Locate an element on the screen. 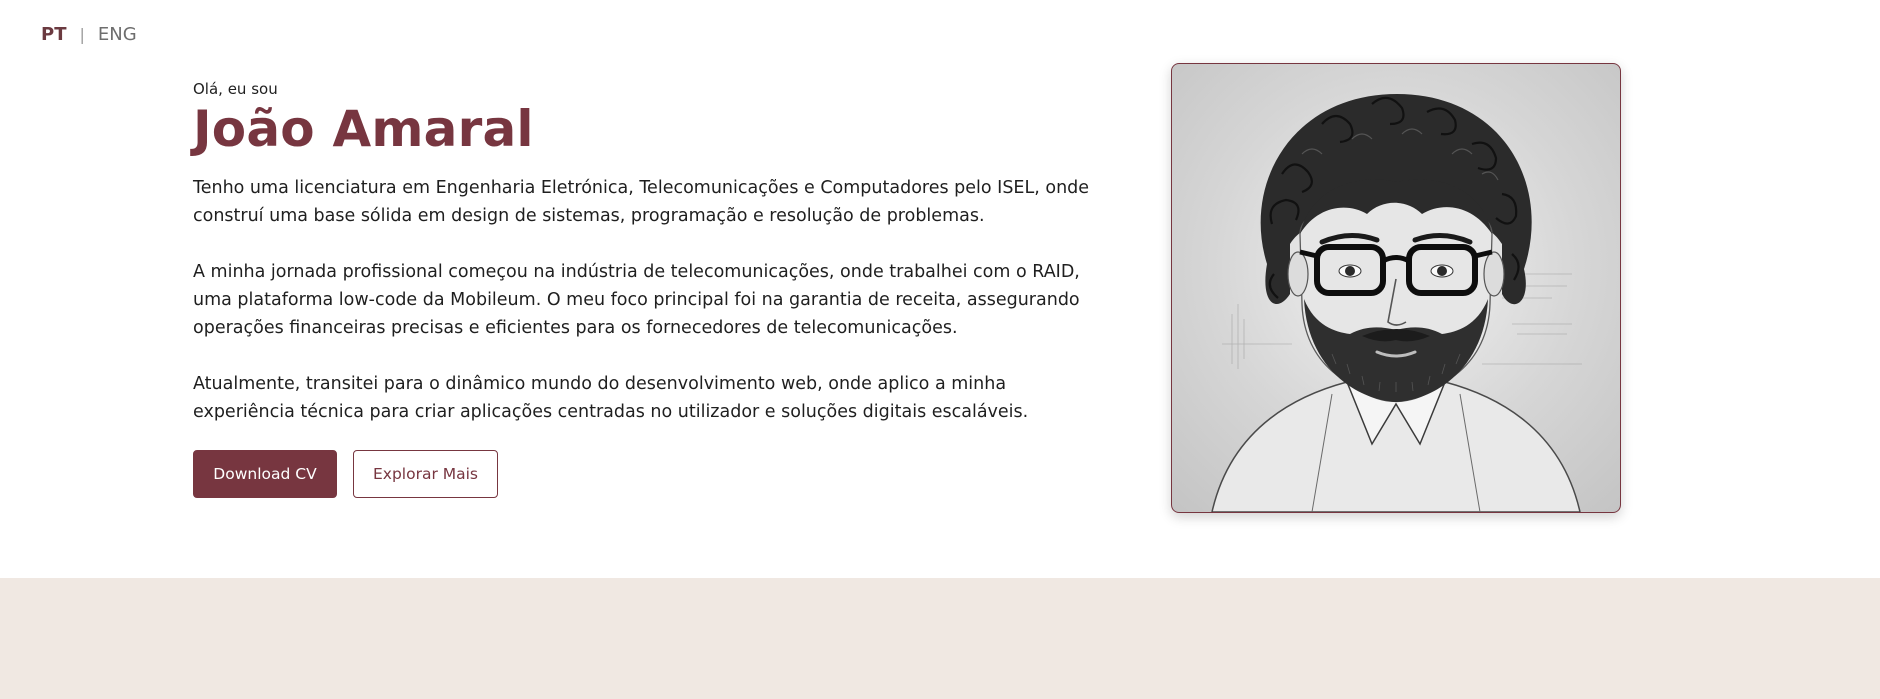 The width and height of the screenshot is (1880, 699). explore-more-button: Explorar Mais is located at coordinates (425, 474).